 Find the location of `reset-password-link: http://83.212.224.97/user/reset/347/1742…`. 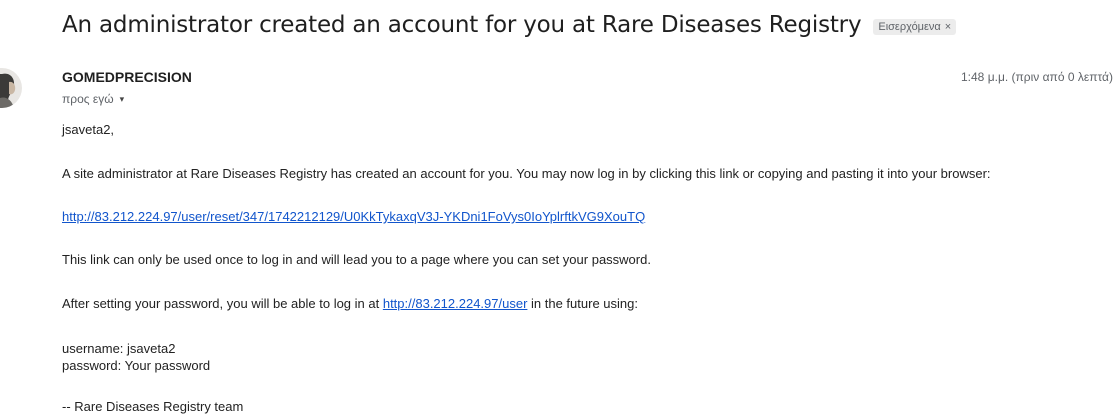

reset-password-link: http://83.212.224.97/user/reset/347/1742… is located at coordinates (353, 216).